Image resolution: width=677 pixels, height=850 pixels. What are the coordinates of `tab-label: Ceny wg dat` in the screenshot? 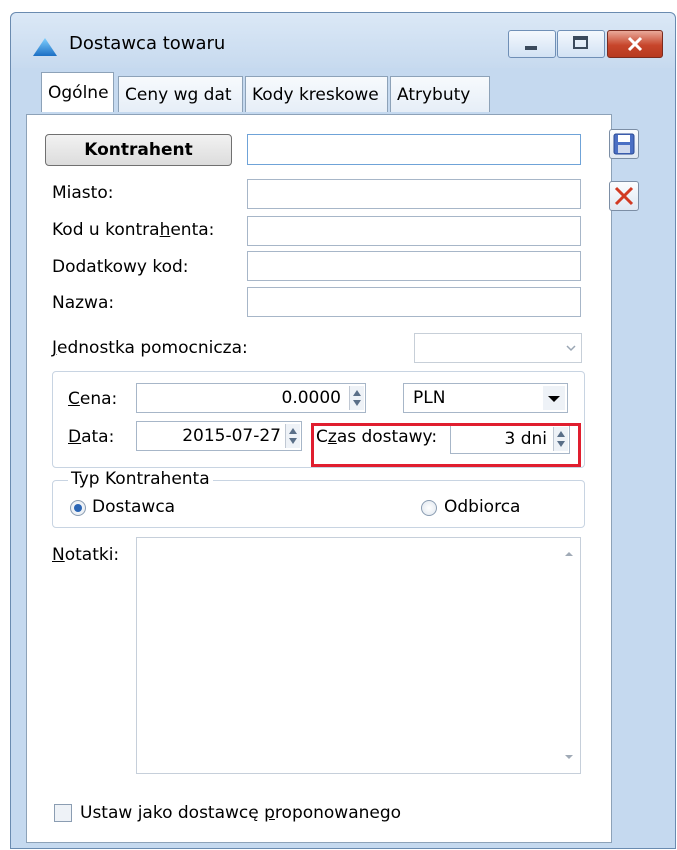 It's located at (178, 95).